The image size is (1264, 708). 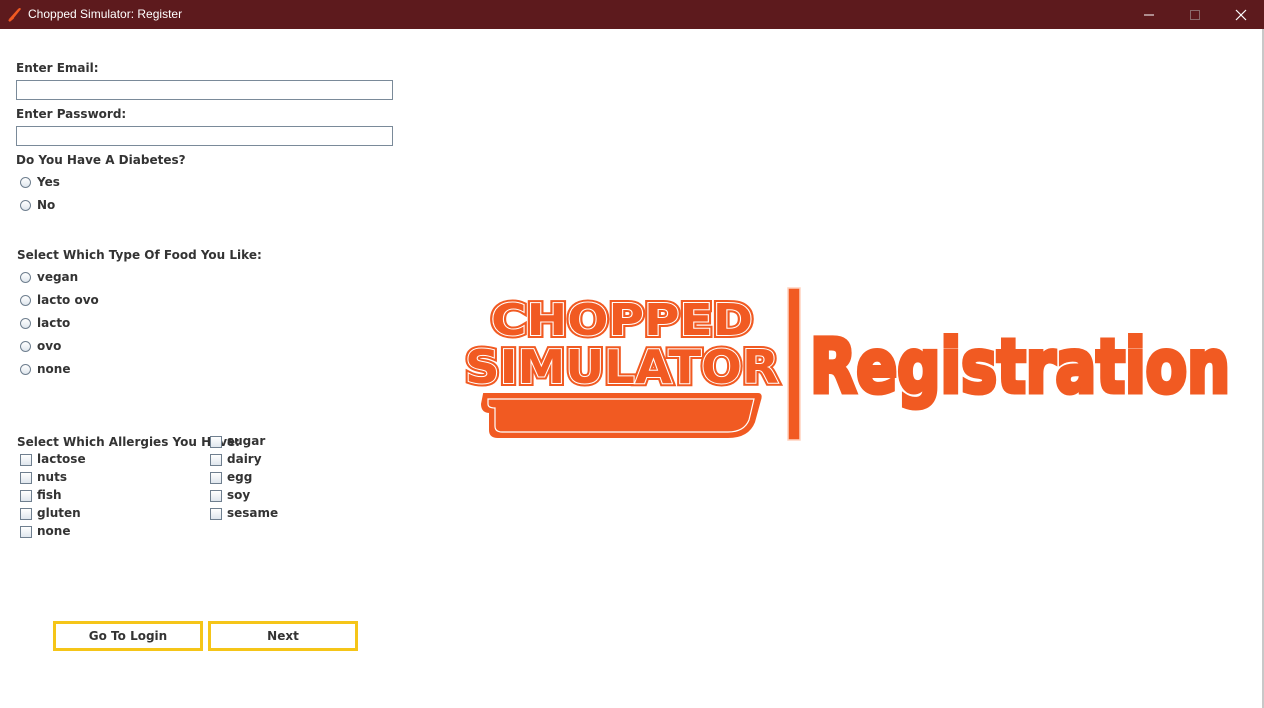 I want to click on title-bar: Chopped Simulator: Register, so click(x=632, y=14).